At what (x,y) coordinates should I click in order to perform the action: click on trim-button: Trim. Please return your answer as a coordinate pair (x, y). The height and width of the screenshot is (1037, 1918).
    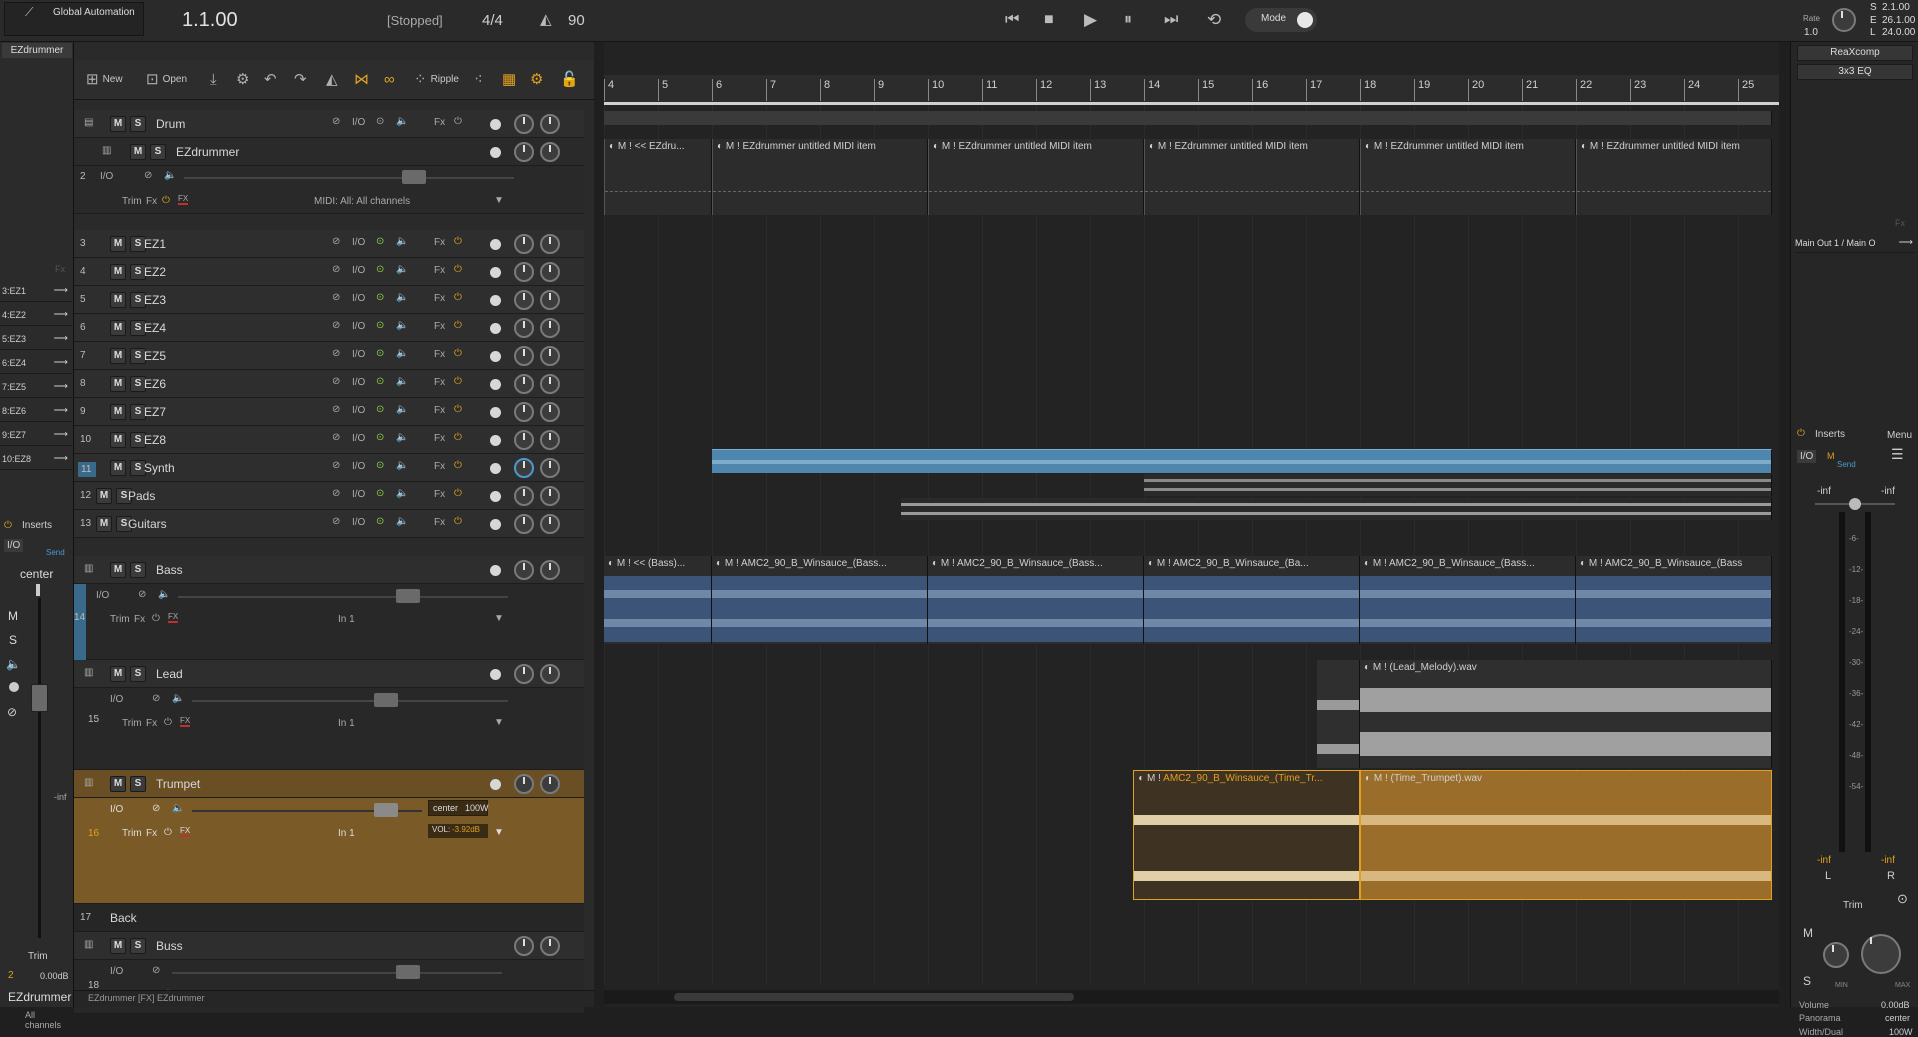
    Looking at the image, I should click on (132, 833).